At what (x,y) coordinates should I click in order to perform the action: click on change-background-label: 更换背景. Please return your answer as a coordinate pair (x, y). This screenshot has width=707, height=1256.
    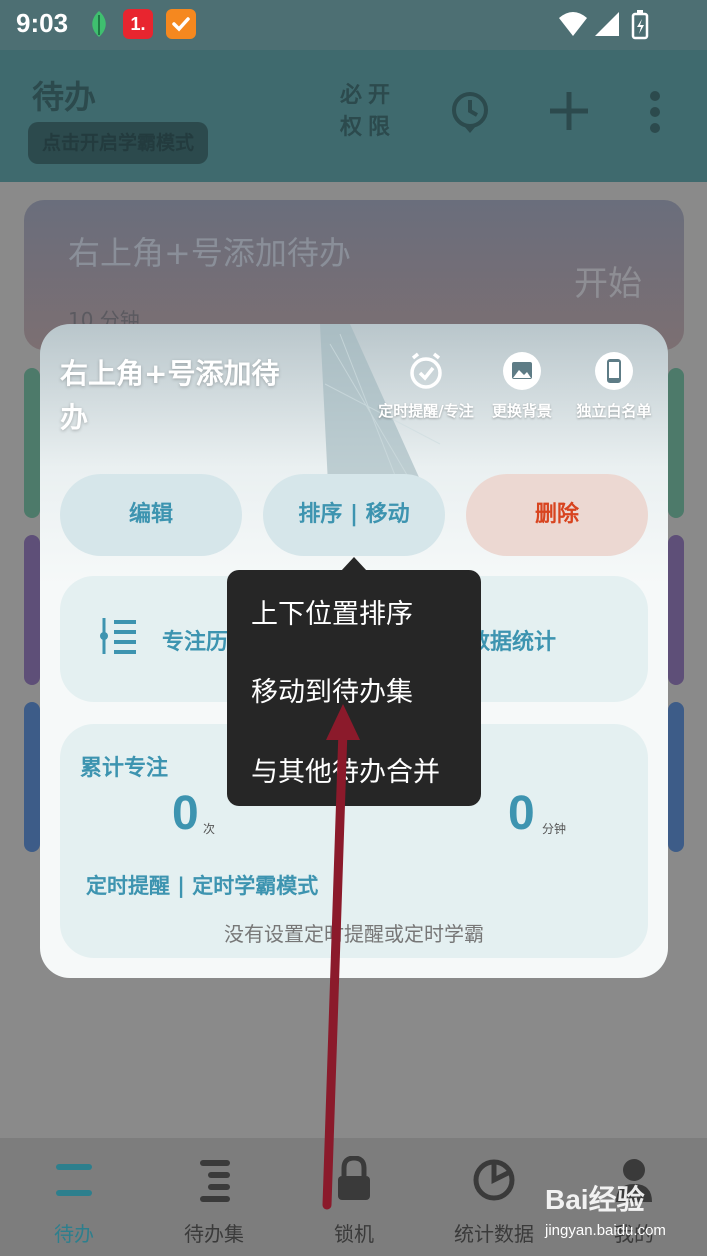
    Looking at the image, I should click on (521, 411).